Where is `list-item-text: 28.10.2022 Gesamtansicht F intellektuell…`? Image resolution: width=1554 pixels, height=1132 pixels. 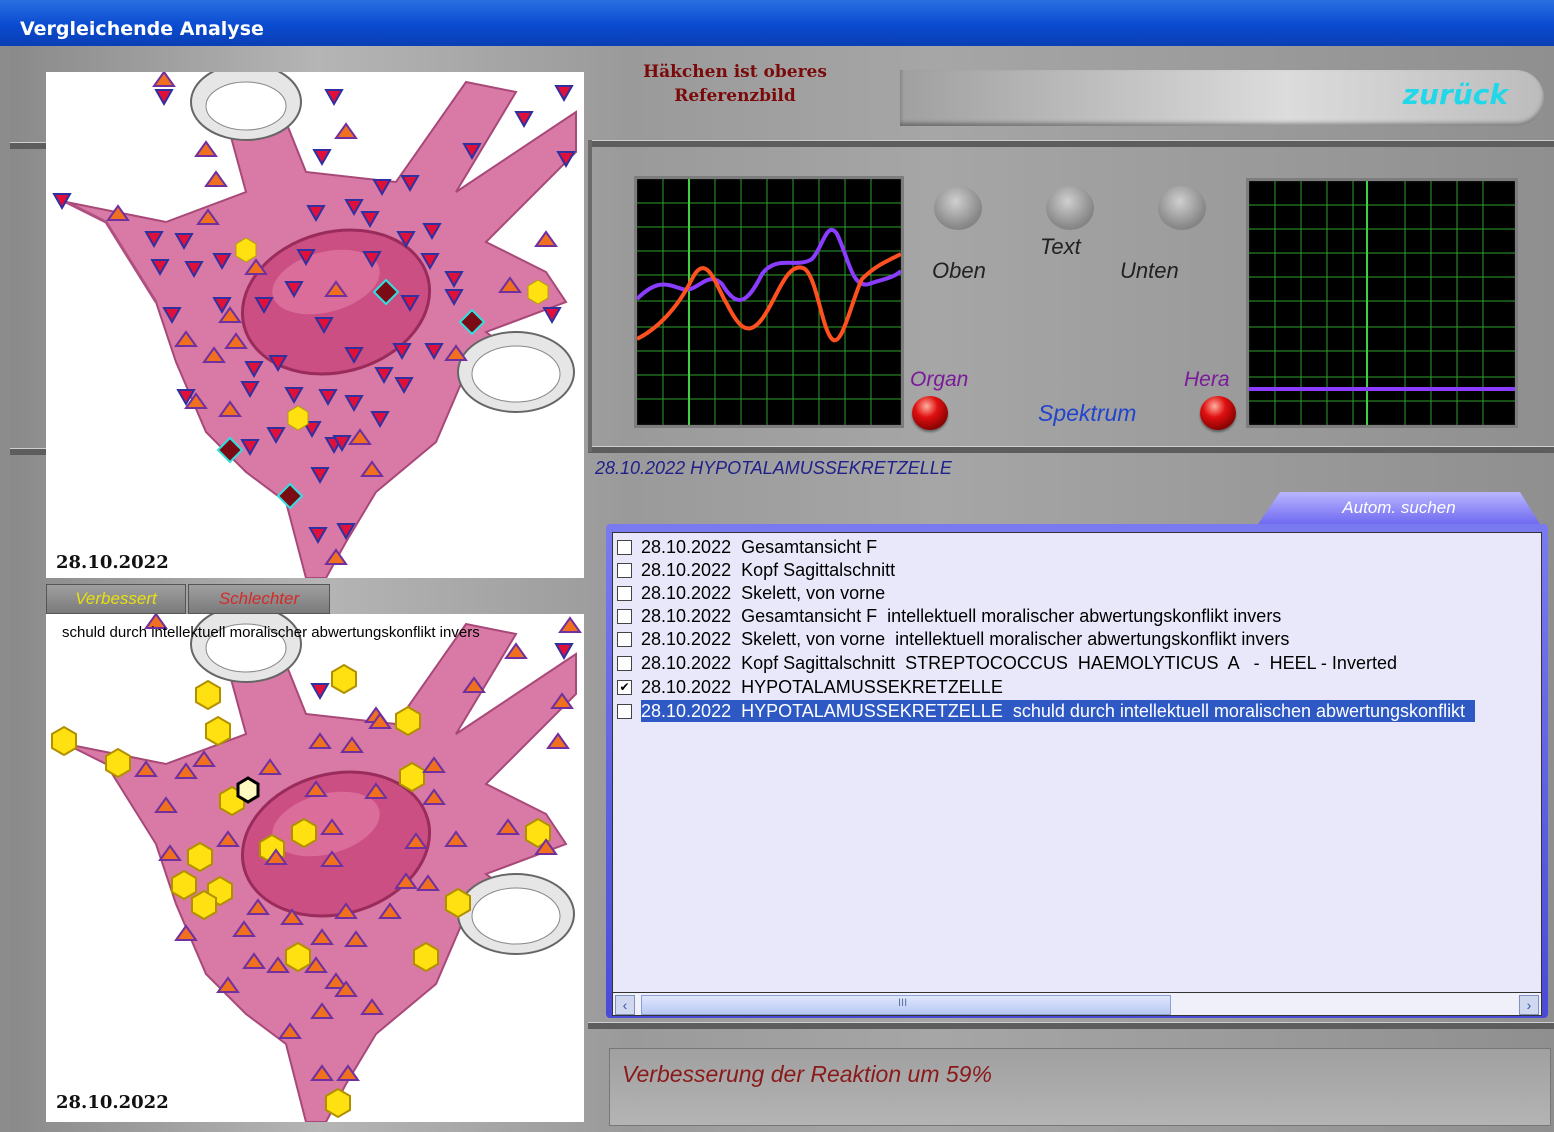
list-item-text: 28.10.2022 Gesamtansicht F intellektuell… is located at coordinates (961, 616).